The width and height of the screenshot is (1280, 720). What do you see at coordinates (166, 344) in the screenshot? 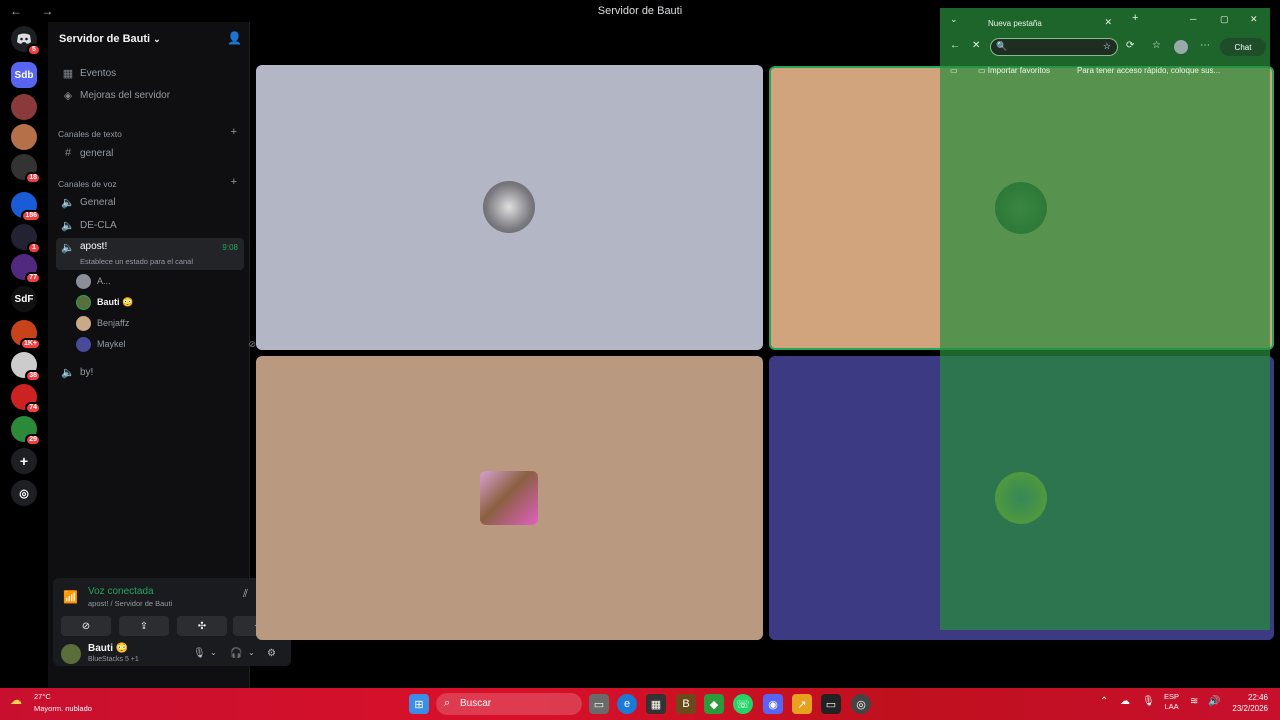
I see `voice-member: Maykel ⊘` at bounding box center [166, 344].